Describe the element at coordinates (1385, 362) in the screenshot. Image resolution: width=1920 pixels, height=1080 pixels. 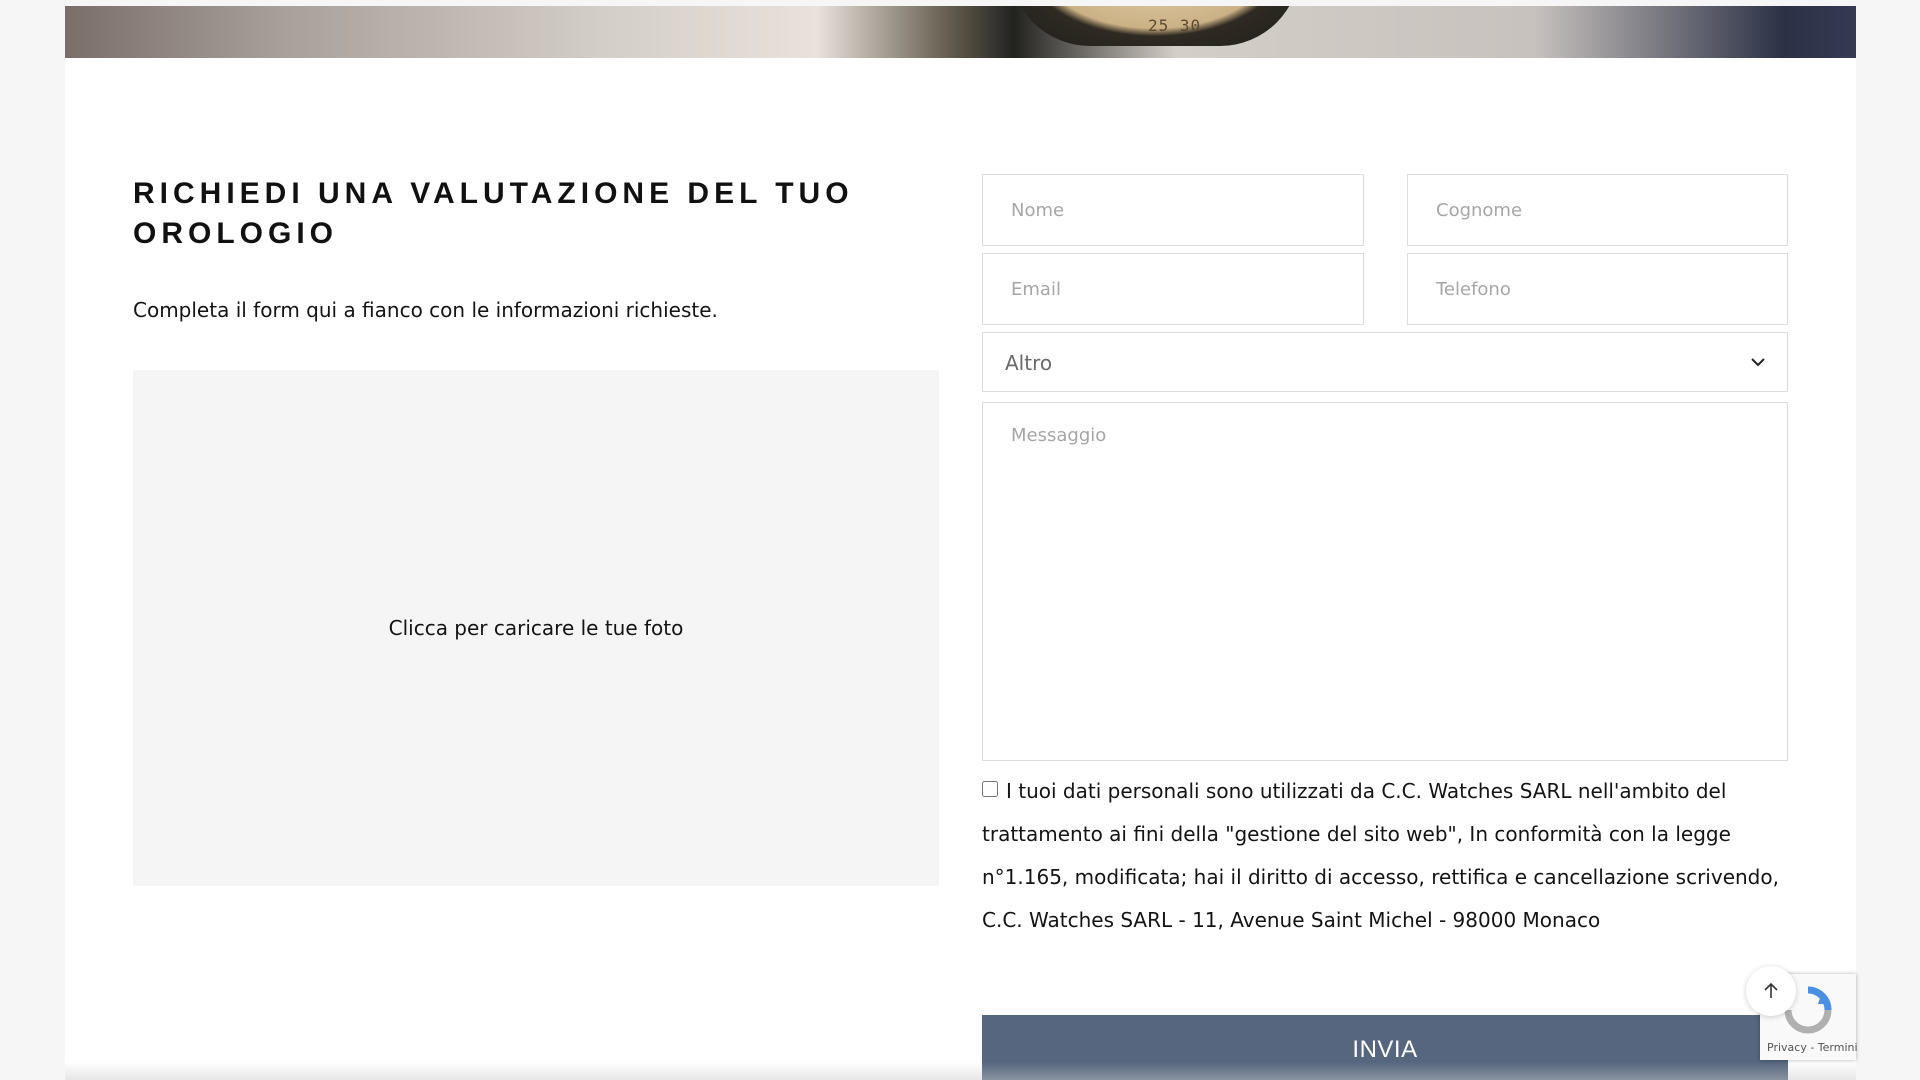
I see `subject-select: Altro` at that location.